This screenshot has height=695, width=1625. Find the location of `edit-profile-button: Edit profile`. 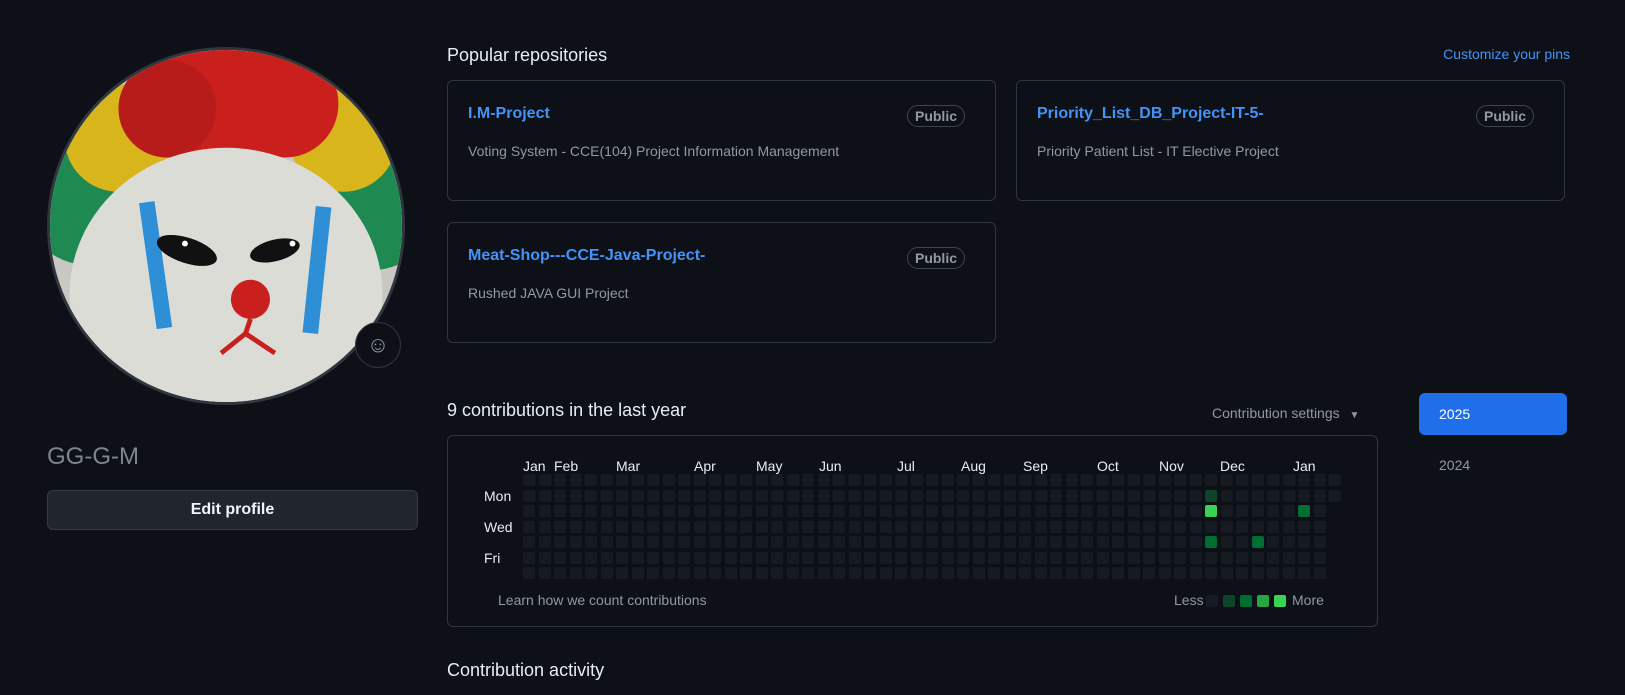

edit-profile-button: Edit profile is located at coordinates (232, 510).